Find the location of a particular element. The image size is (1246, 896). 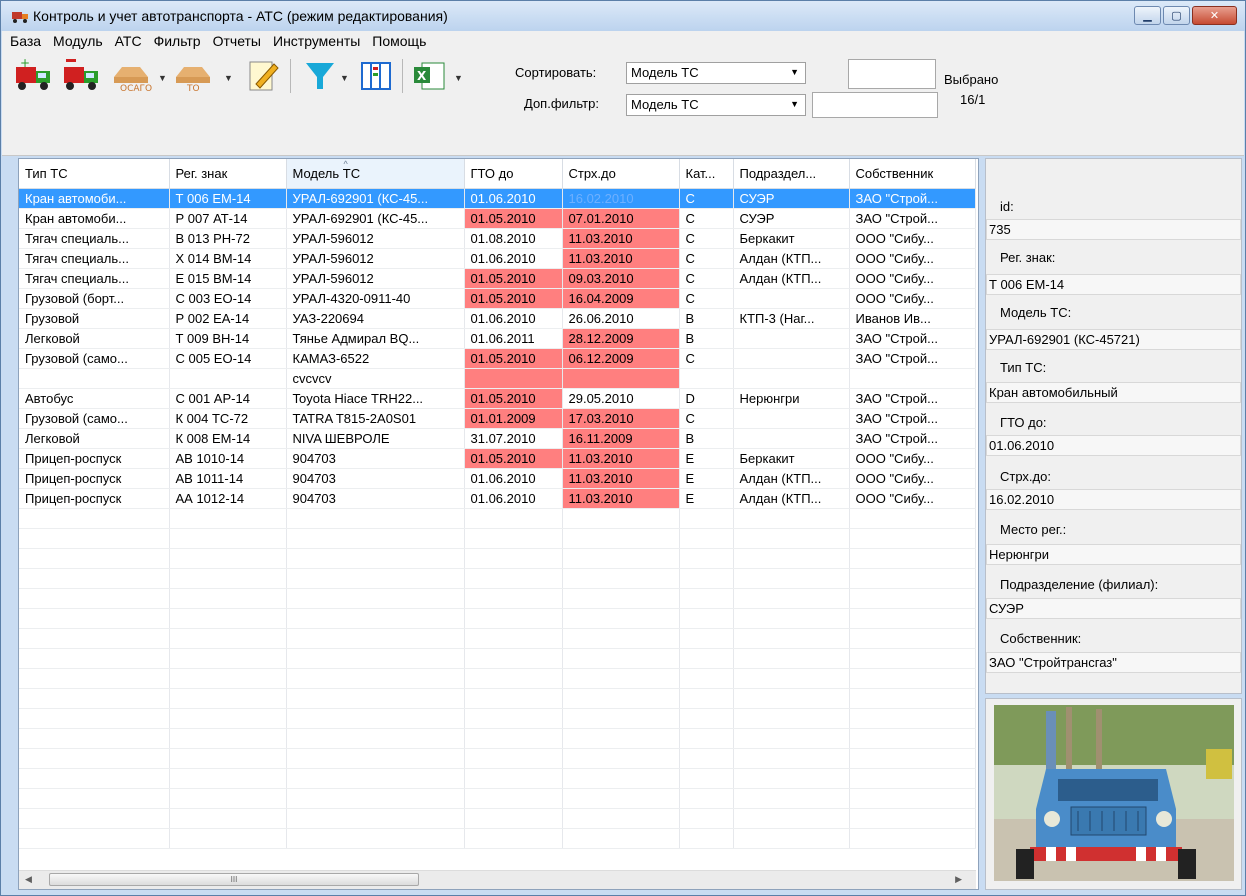

column-header-gto: ГТО до is located at coordinates (513, 174).